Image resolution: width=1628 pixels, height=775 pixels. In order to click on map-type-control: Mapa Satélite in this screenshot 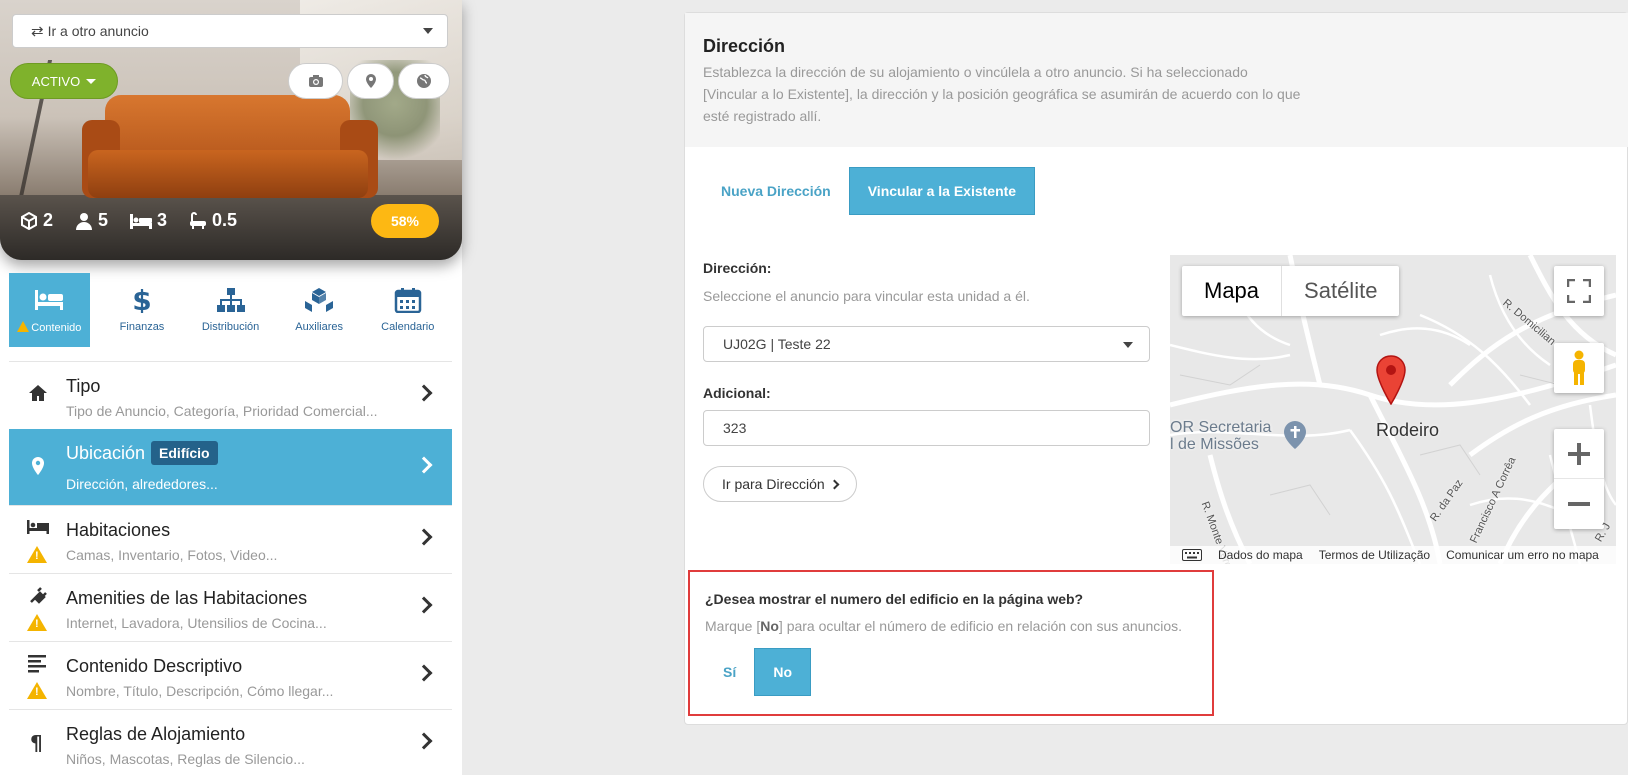, I will do `click(1291, 291)`.